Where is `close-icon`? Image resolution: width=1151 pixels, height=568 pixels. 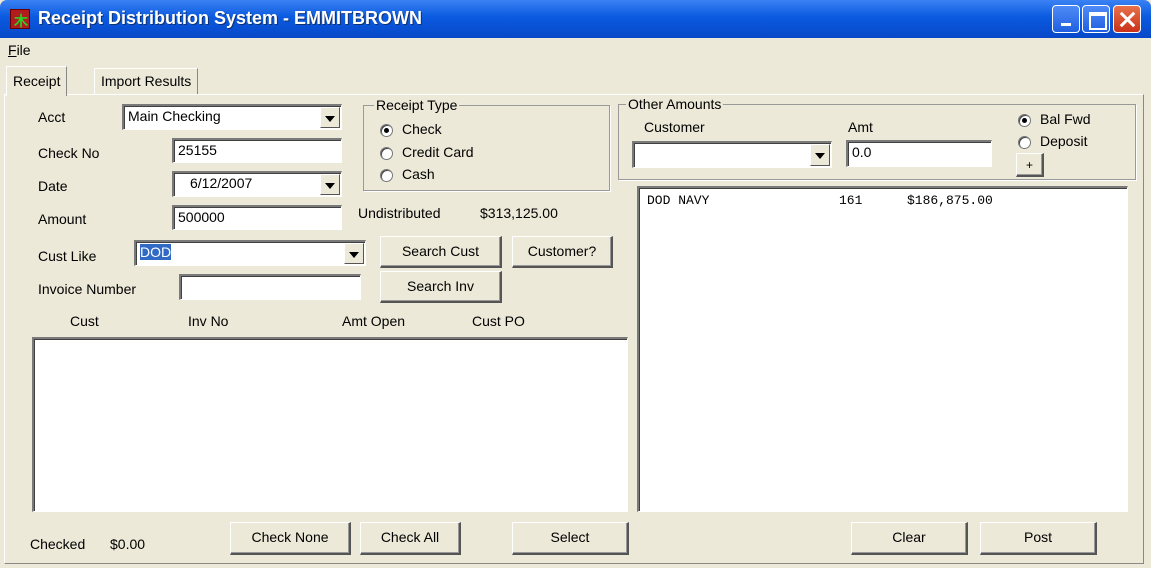
close-icon is located at coordinates (1127, 19).